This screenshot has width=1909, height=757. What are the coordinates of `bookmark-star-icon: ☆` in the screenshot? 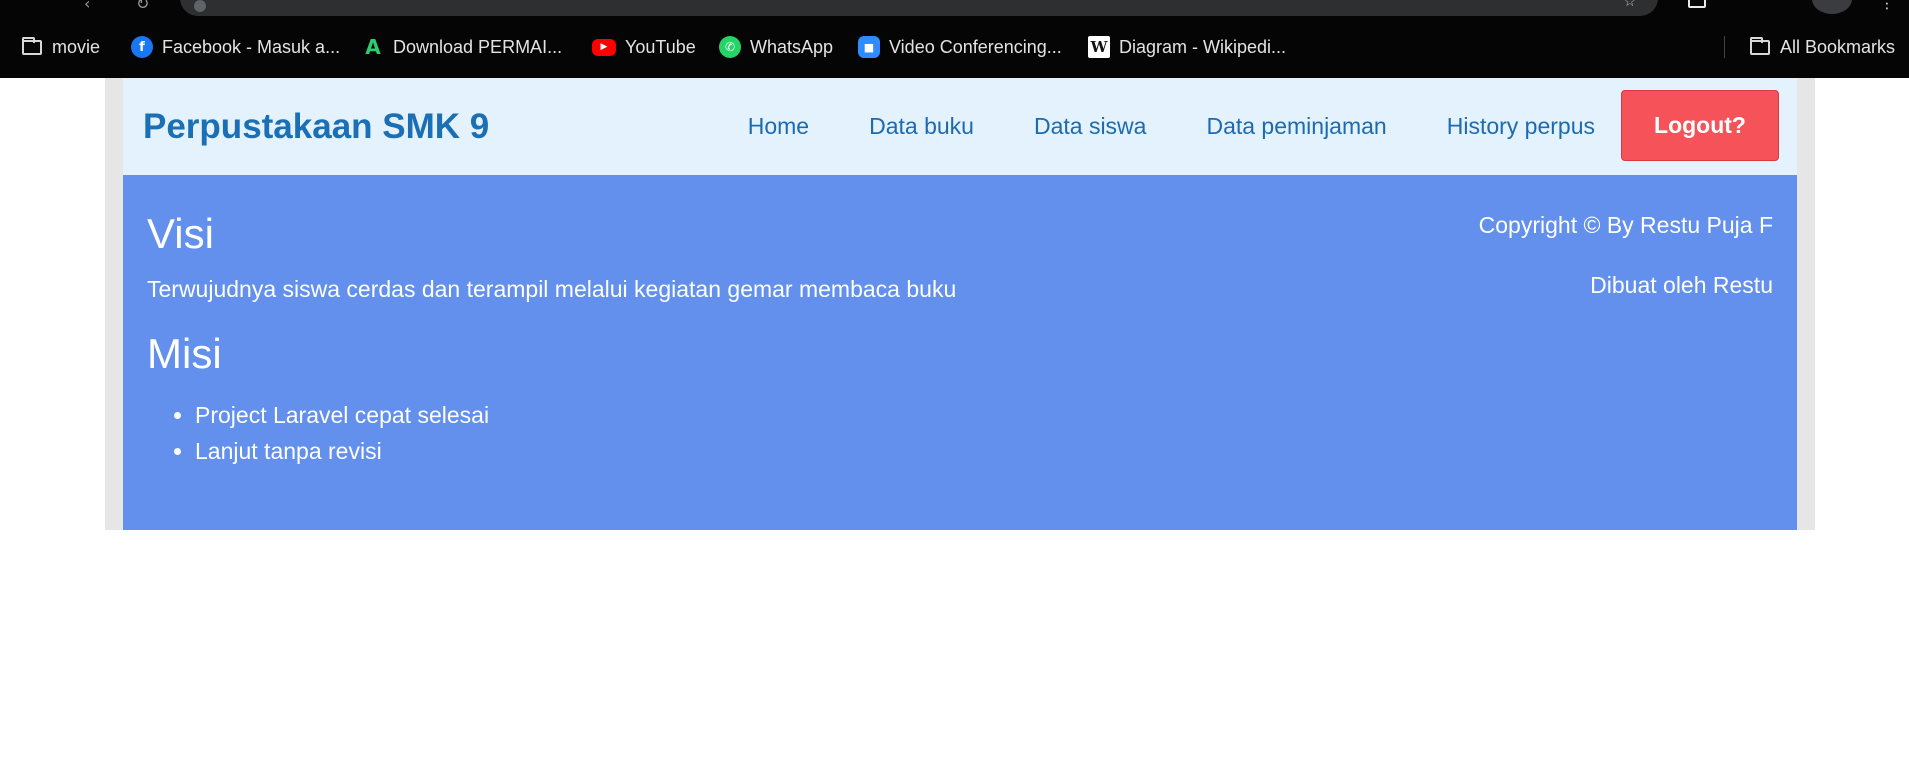 It's located at (1629, 5).